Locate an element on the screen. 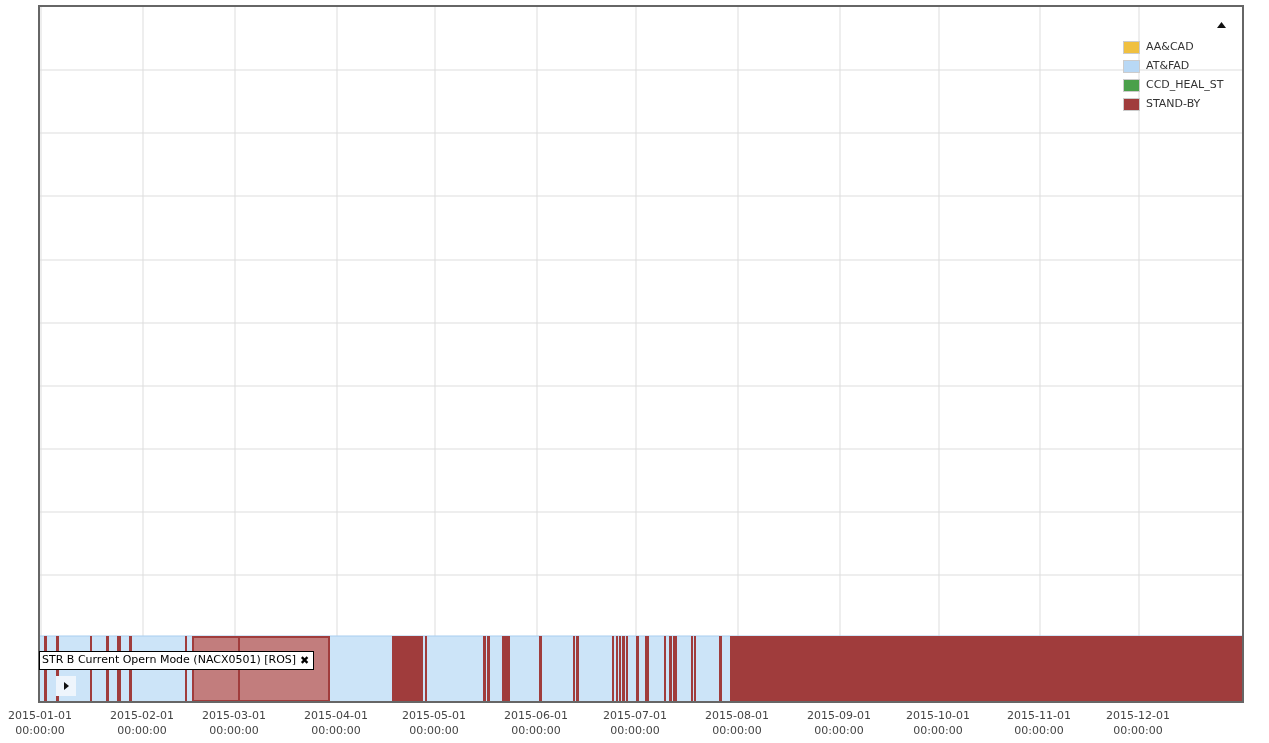 This screenshot has width=1269, height=743. axis-tick-label: 2015-01-01 00:00:00 is located at coordinates (40, 723).